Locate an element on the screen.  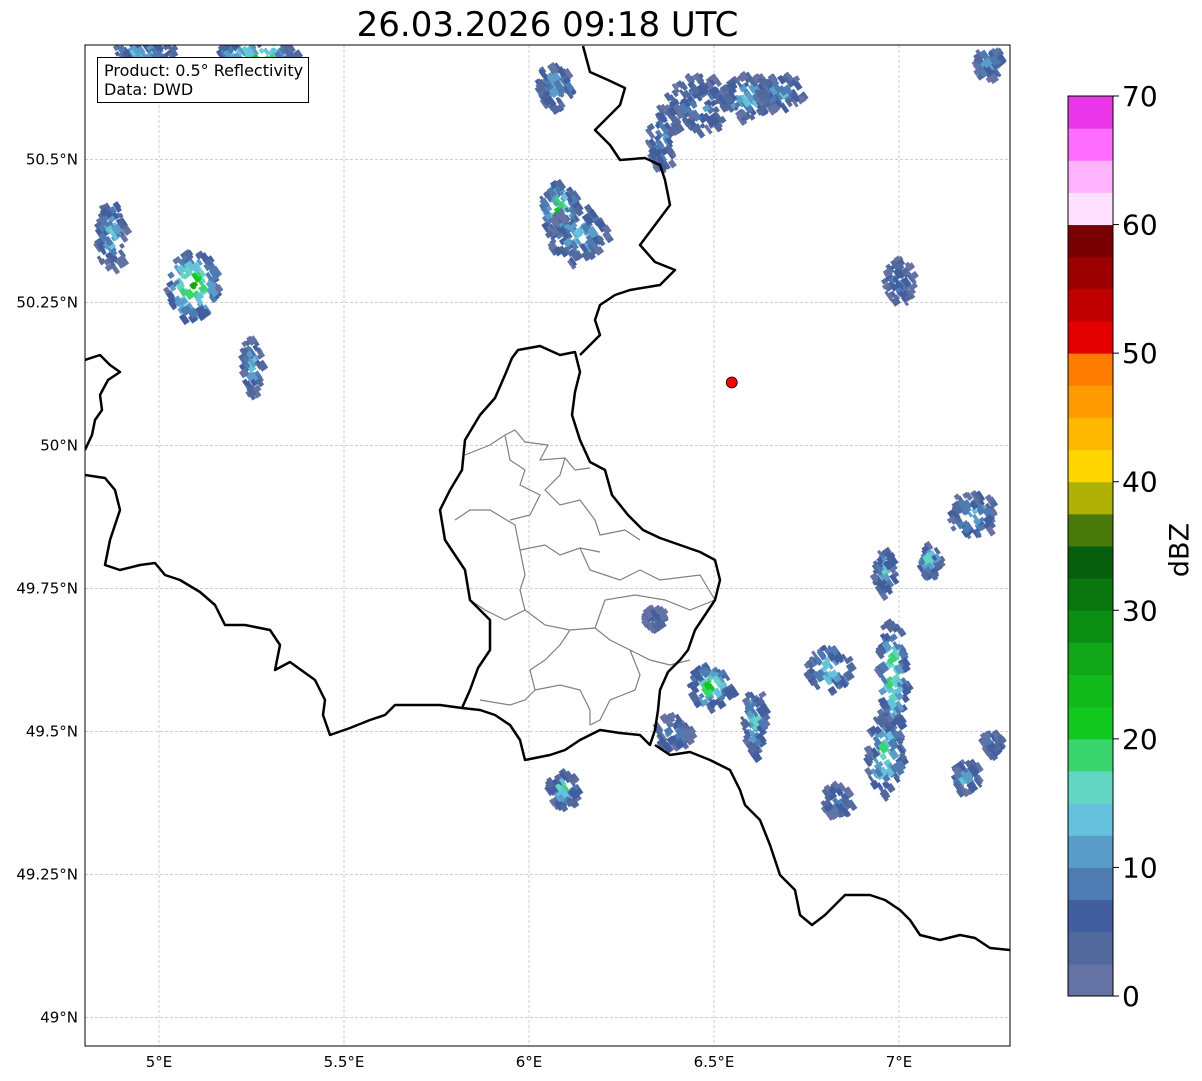
colorbar-tick-label: 40 is located at coordinates (1140, 482).